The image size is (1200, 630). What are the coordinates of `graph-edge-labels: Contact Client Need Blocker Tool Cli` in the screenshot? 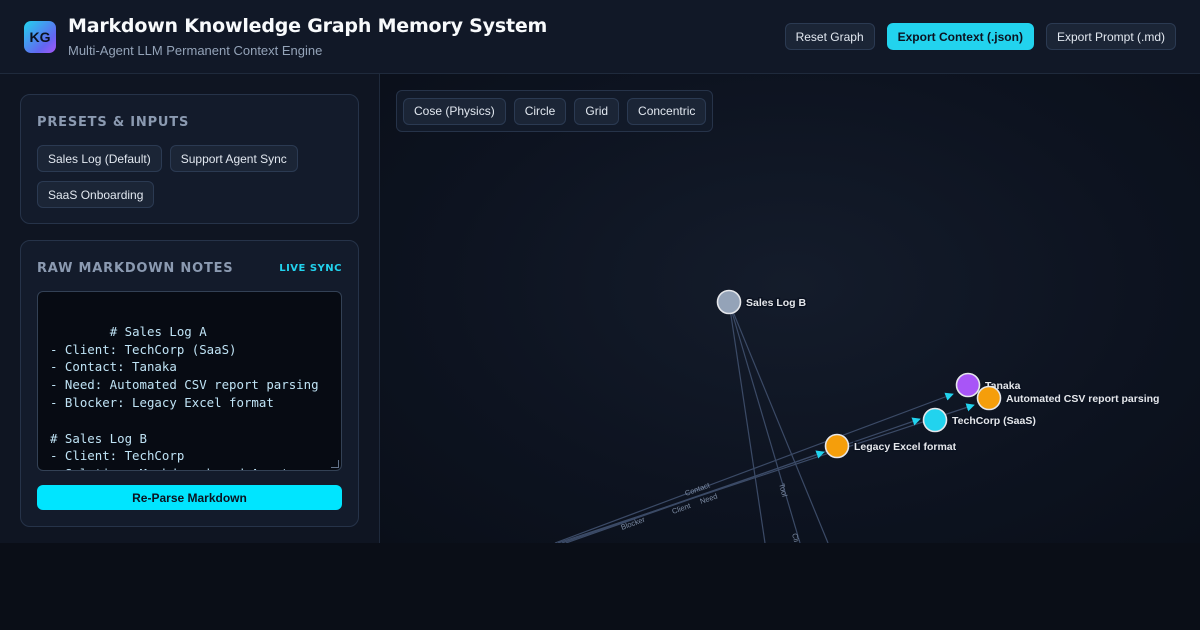 It's located at (711, 511).